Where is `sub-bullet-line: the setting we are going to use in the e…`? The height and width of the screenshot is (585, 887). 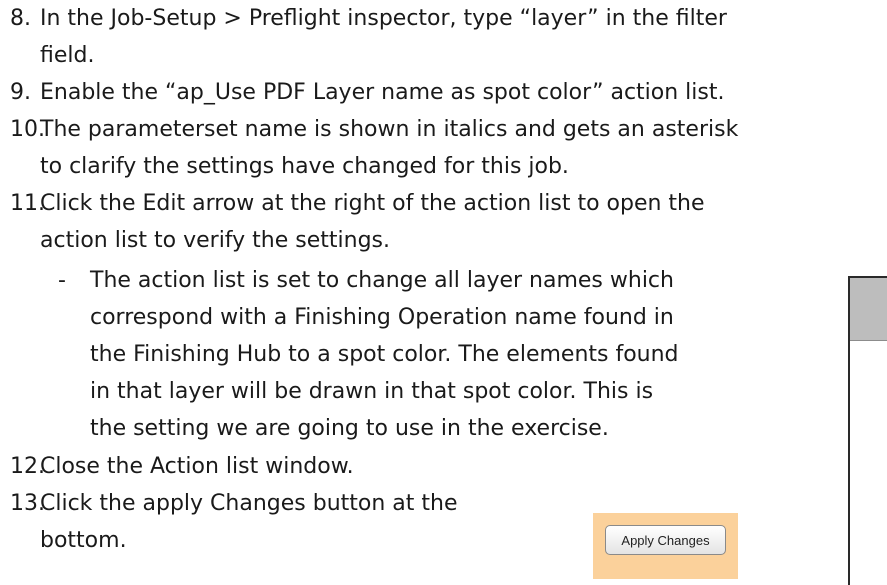
sub-bullet-line: the setting we are going to use in the e… is located at coordinates (349, 428).